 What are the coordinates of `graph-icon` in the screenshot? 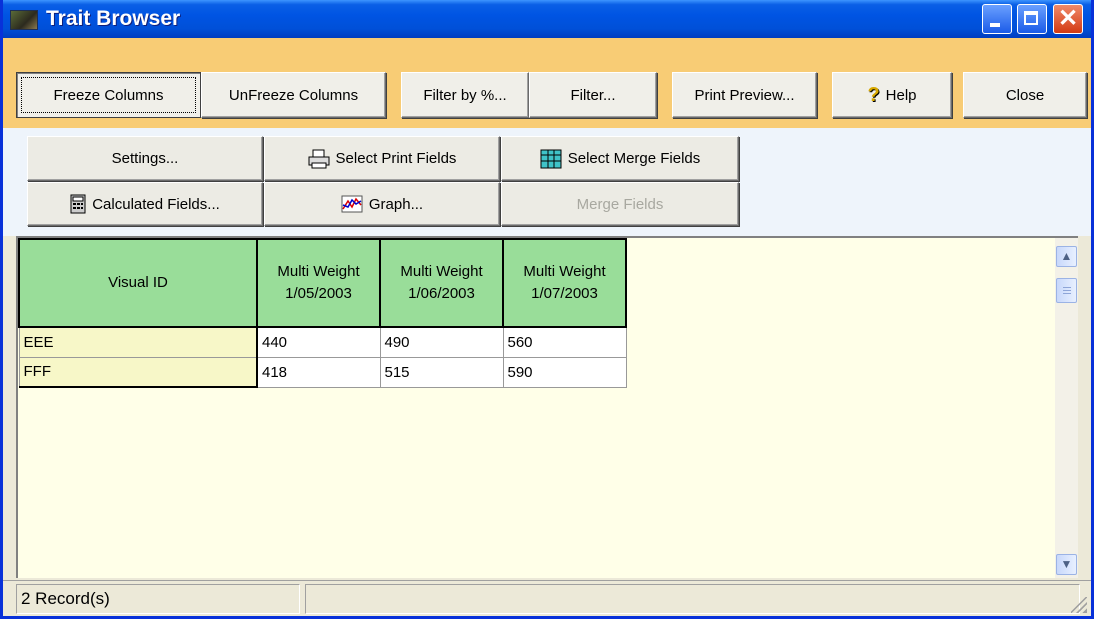 It's located at (352, 204).